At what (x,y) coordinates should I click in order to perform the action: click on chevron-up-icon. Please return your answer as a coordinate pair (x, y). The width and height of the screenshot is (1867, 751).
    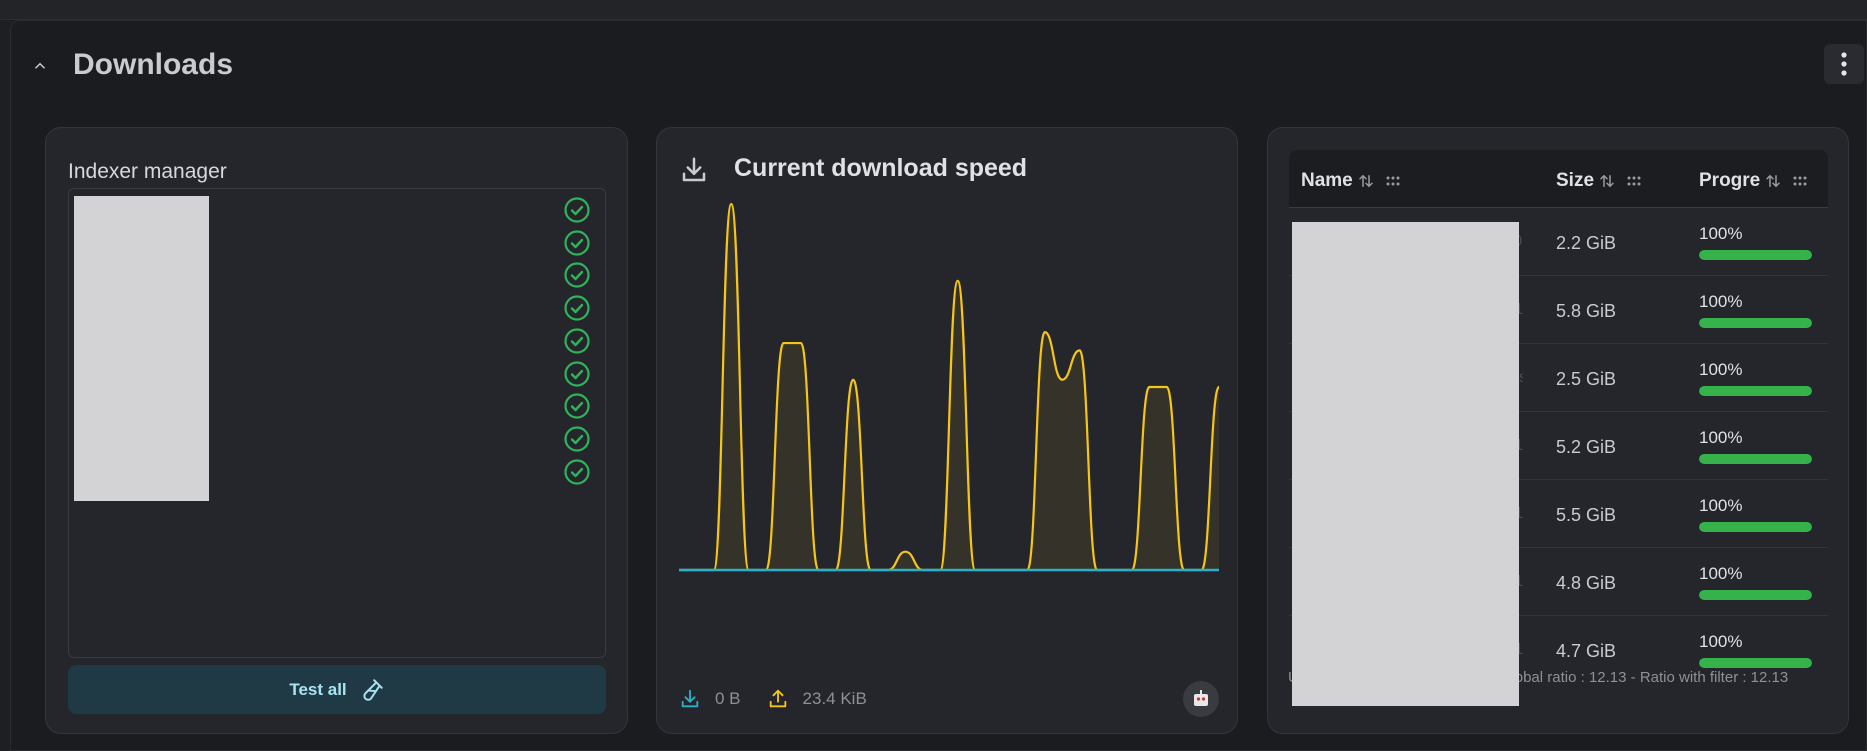
    Looking at the image, I should click on (40, 65).